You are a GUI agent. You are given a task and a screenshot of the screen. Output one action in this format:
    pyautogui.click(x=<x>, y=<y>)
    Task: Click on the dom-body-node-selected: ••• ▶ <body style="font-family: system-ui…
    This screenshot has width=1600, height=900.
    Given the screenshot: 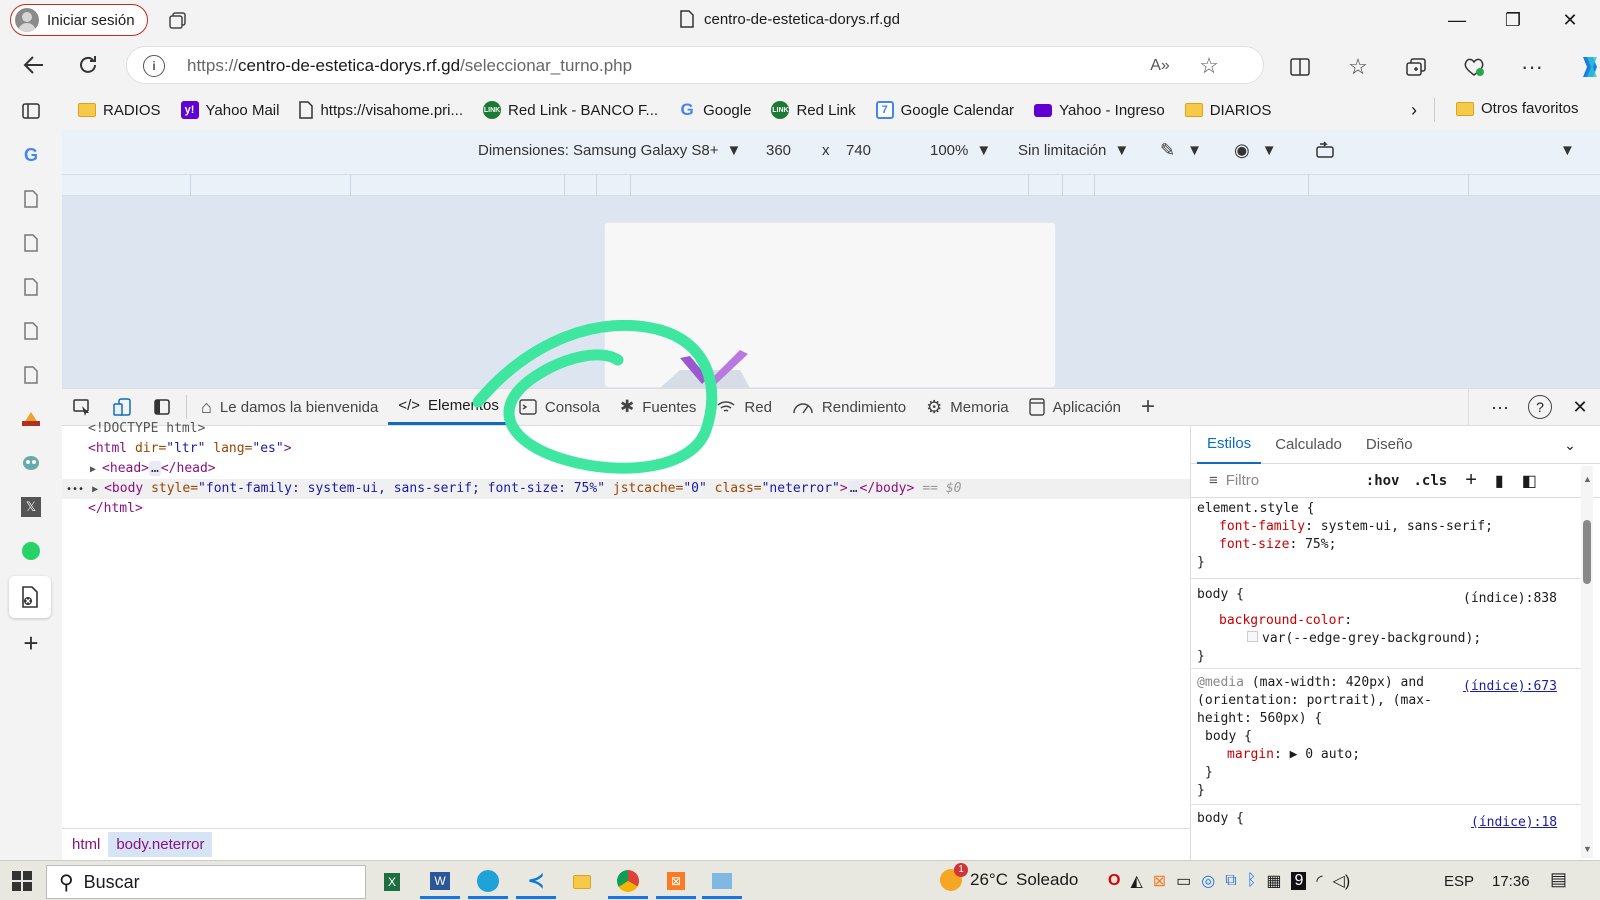 What is the action you would take?
    pyautogui.click(x=626, y=489)
    